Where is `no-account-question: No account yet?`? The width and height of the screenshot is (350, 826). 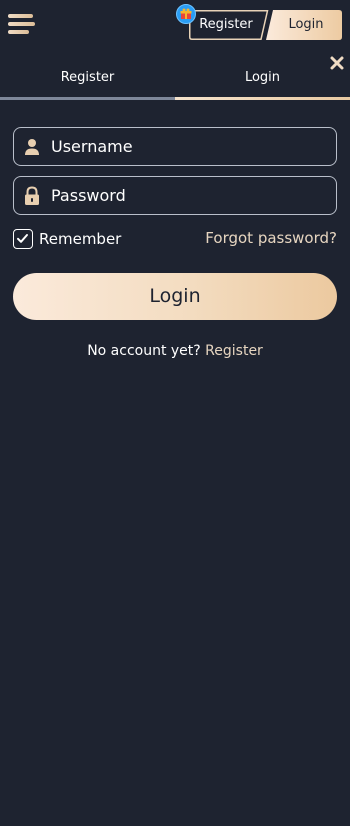
no-account-question: No account yet? is located at coordinates (144, 351).